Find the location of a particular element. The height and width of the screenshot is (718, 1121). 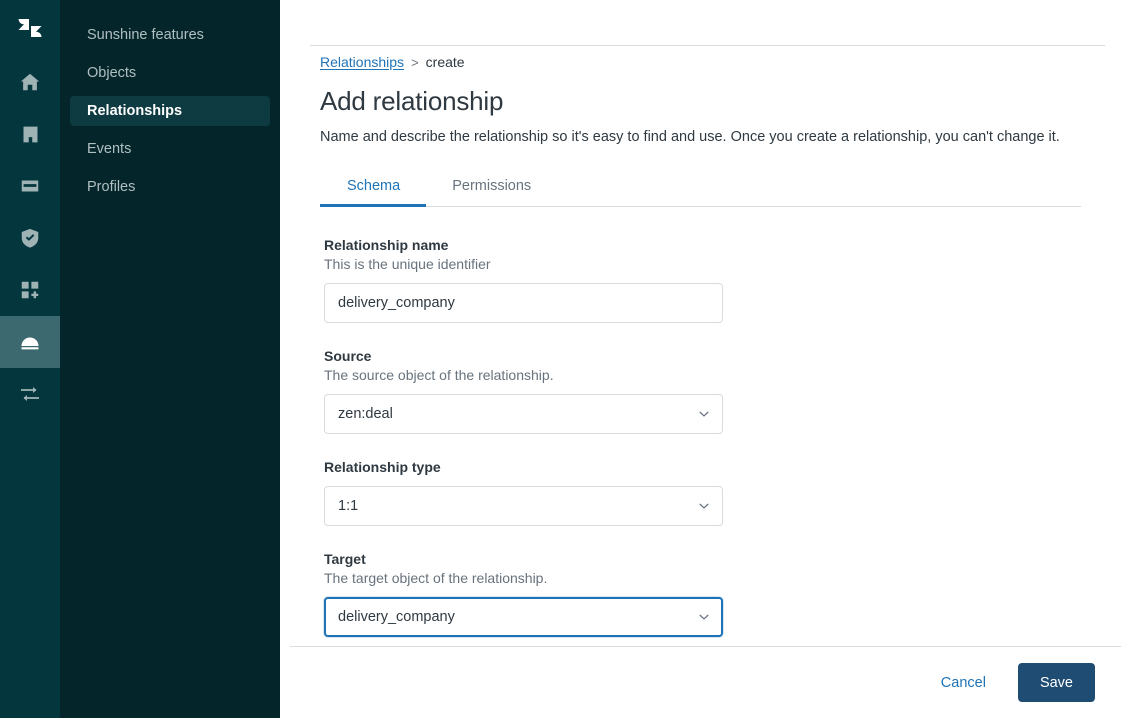

rail-item-organizations is located at coordinates (30, 134).